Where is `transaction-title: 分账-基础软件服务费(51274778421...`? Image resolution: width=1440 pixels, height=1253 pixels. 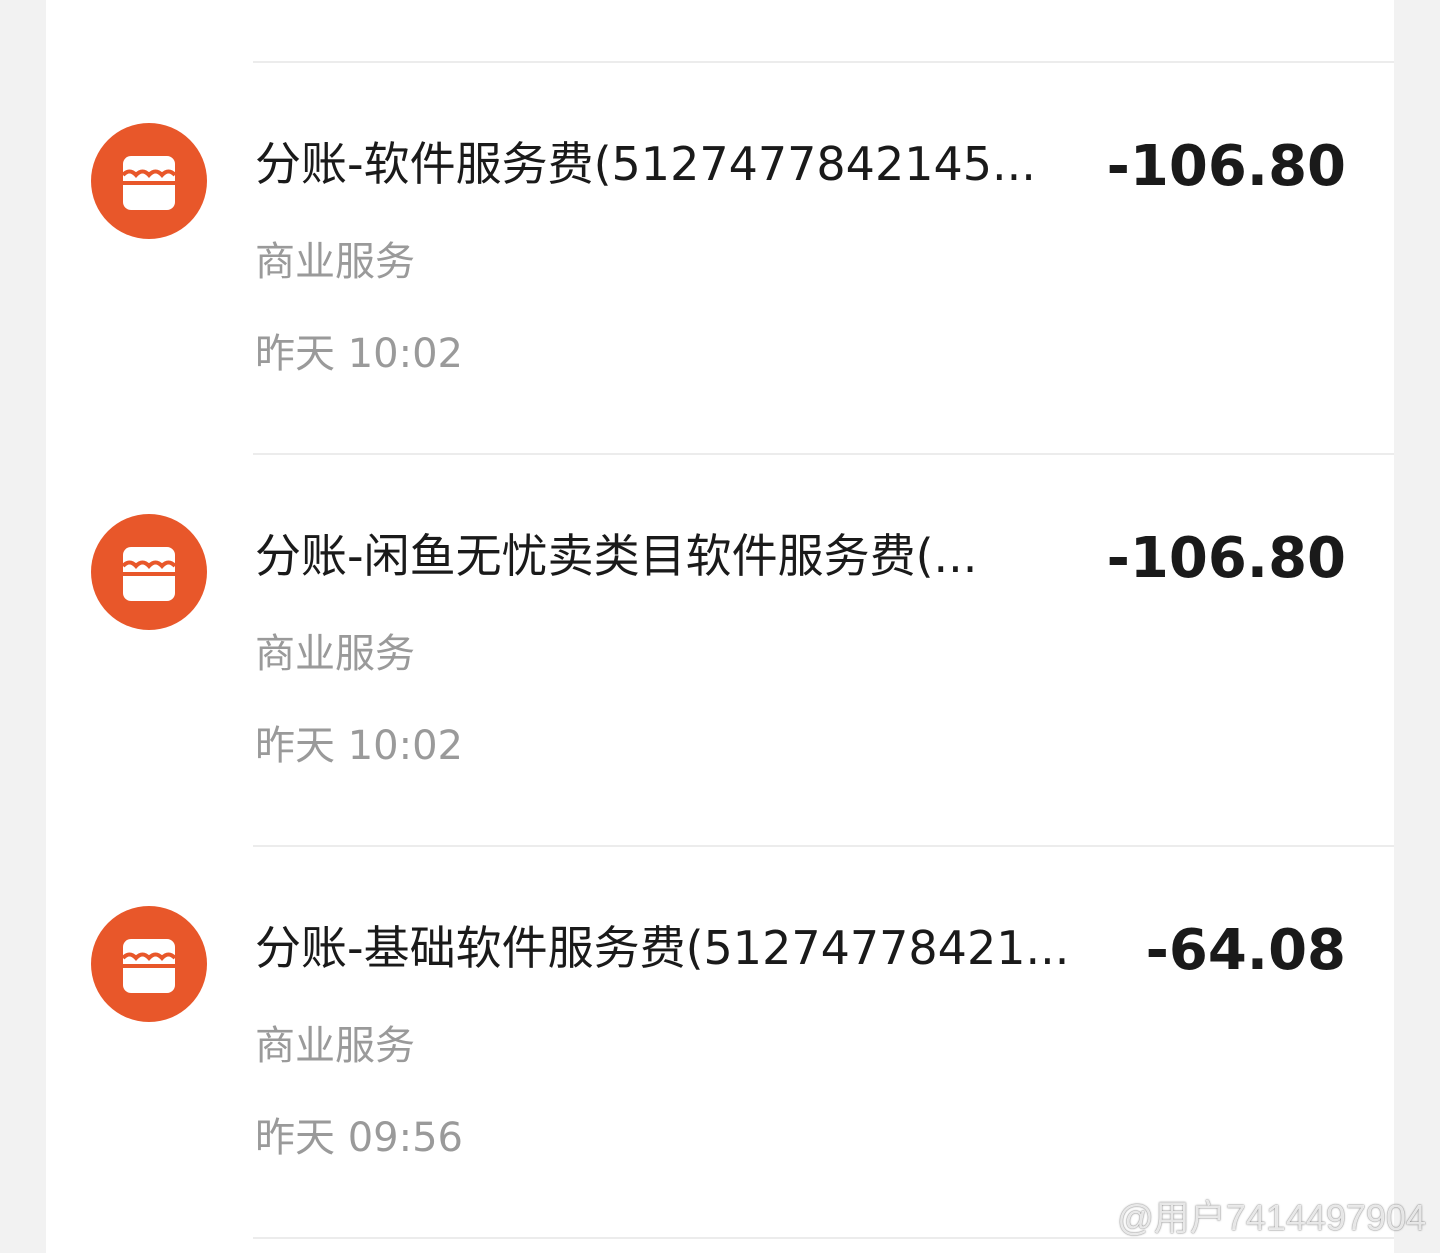
transaction-title: 分账-基础软件服务费(51274778421... is located at coordinates (662, 948).